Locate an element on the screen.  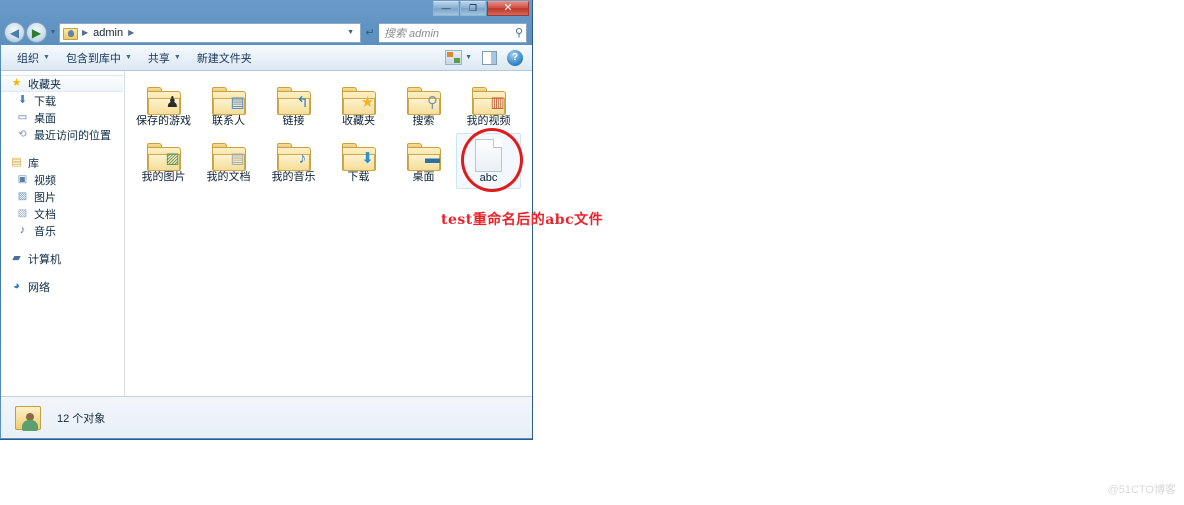
item-count-text: 12 个对象 is located at coordinates (81, 418).